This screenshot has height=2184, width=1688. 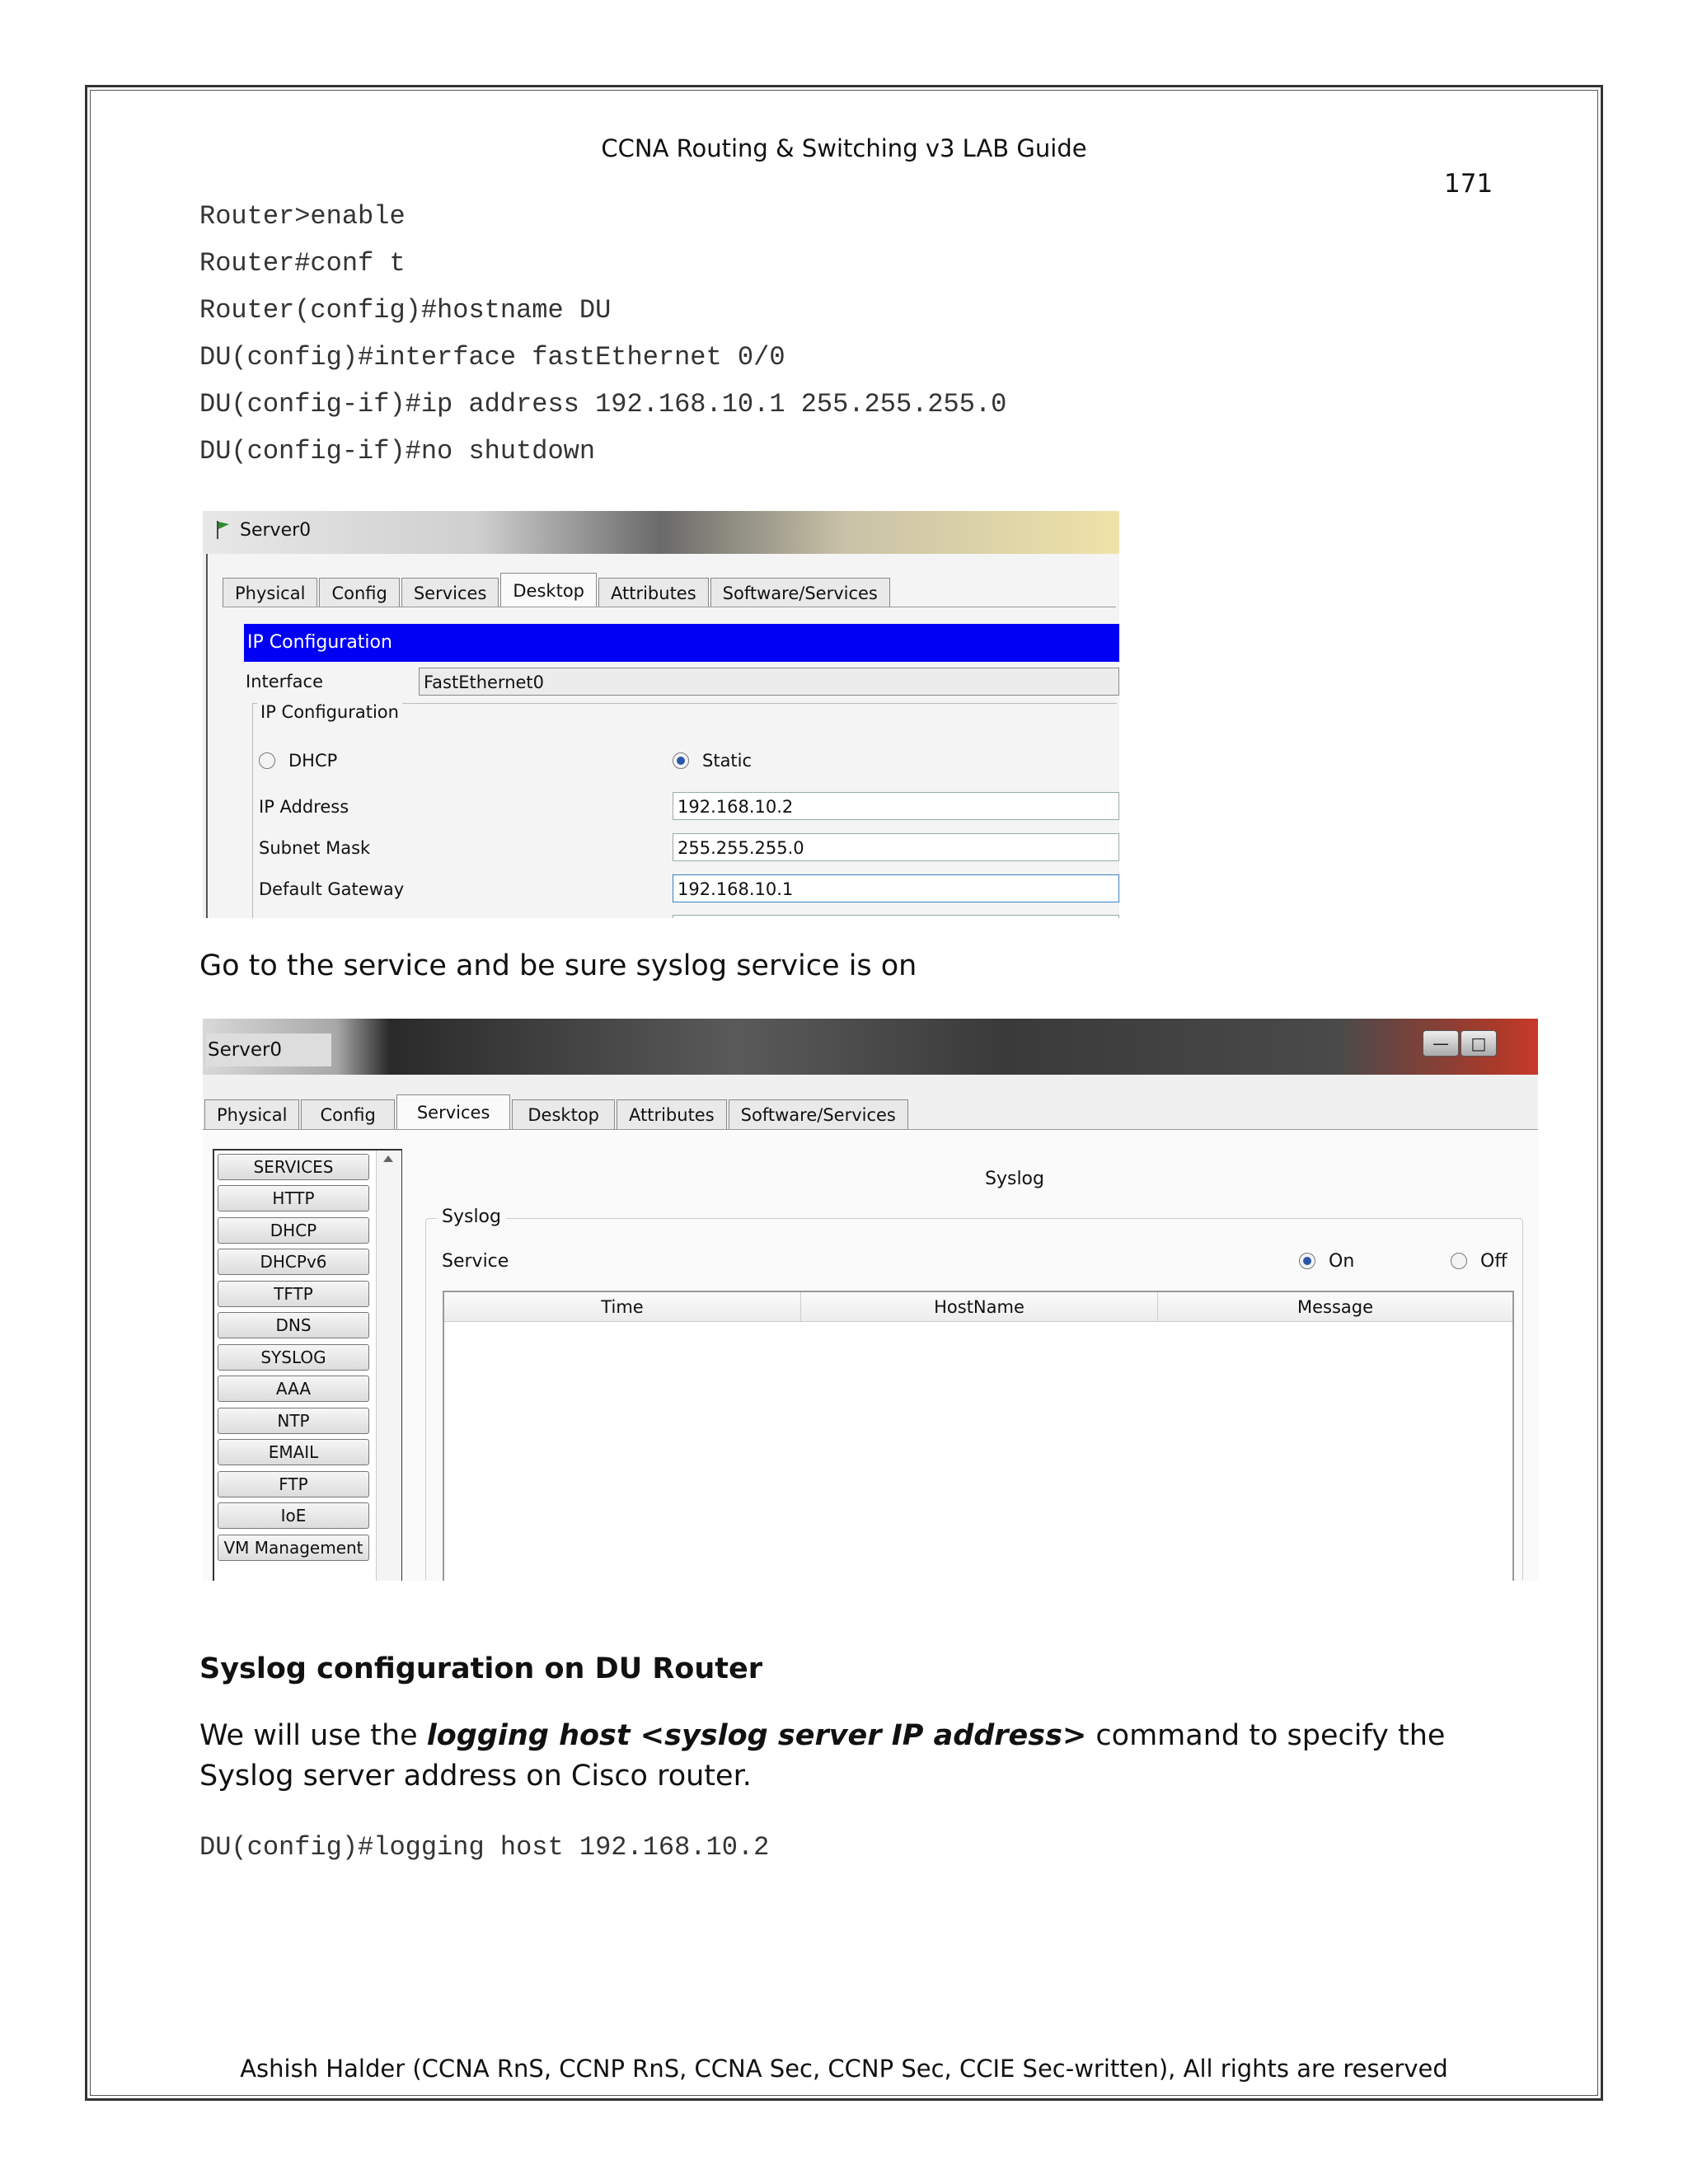 What do you see at coordinates (485, 1847) in the screenshot?
I see `command-line-logging-host: DU(config)#logging host 192.168.10.2` at bounding box center [485, 1847].